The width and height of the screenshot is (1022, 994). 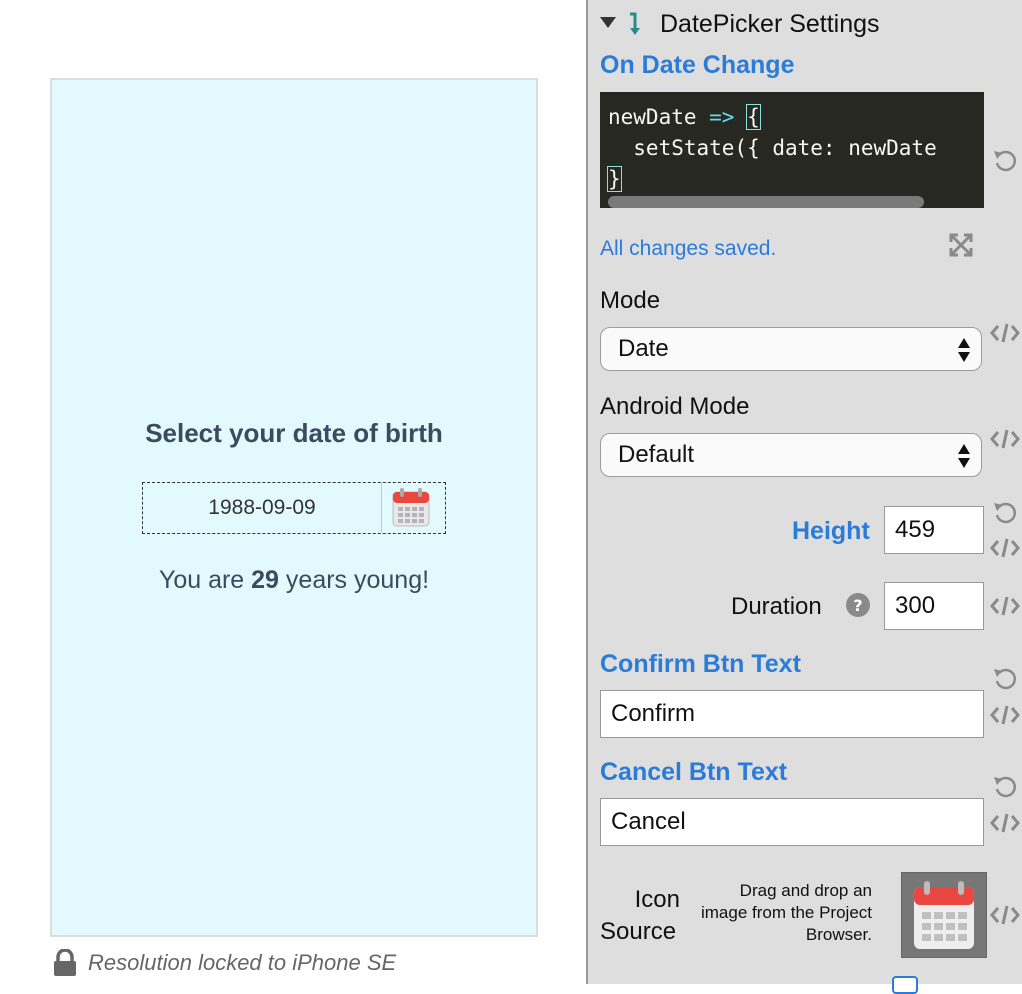 I want to click on mode-select-value: Date, so click(x=643, y=348).